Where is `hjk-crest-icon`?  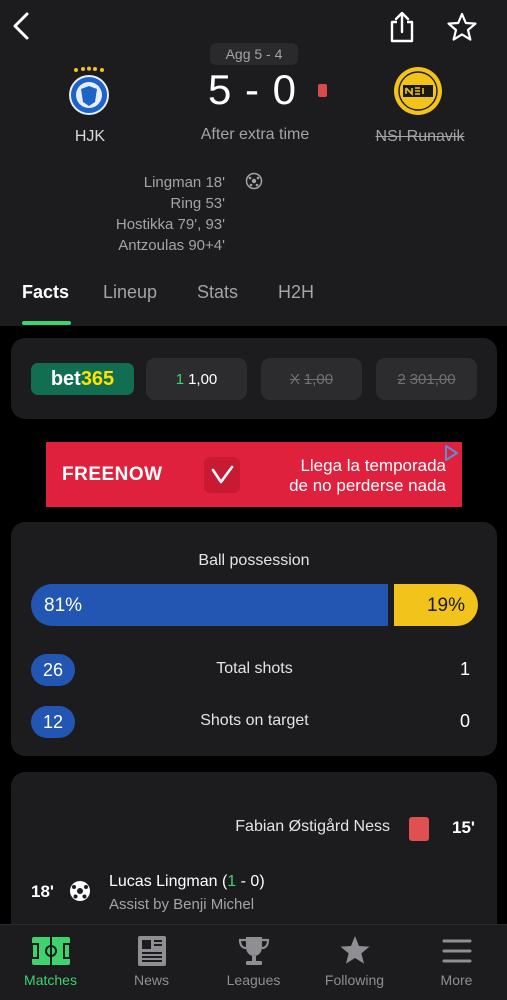
hjk-crest-icon is located at coordinates (89, 91).